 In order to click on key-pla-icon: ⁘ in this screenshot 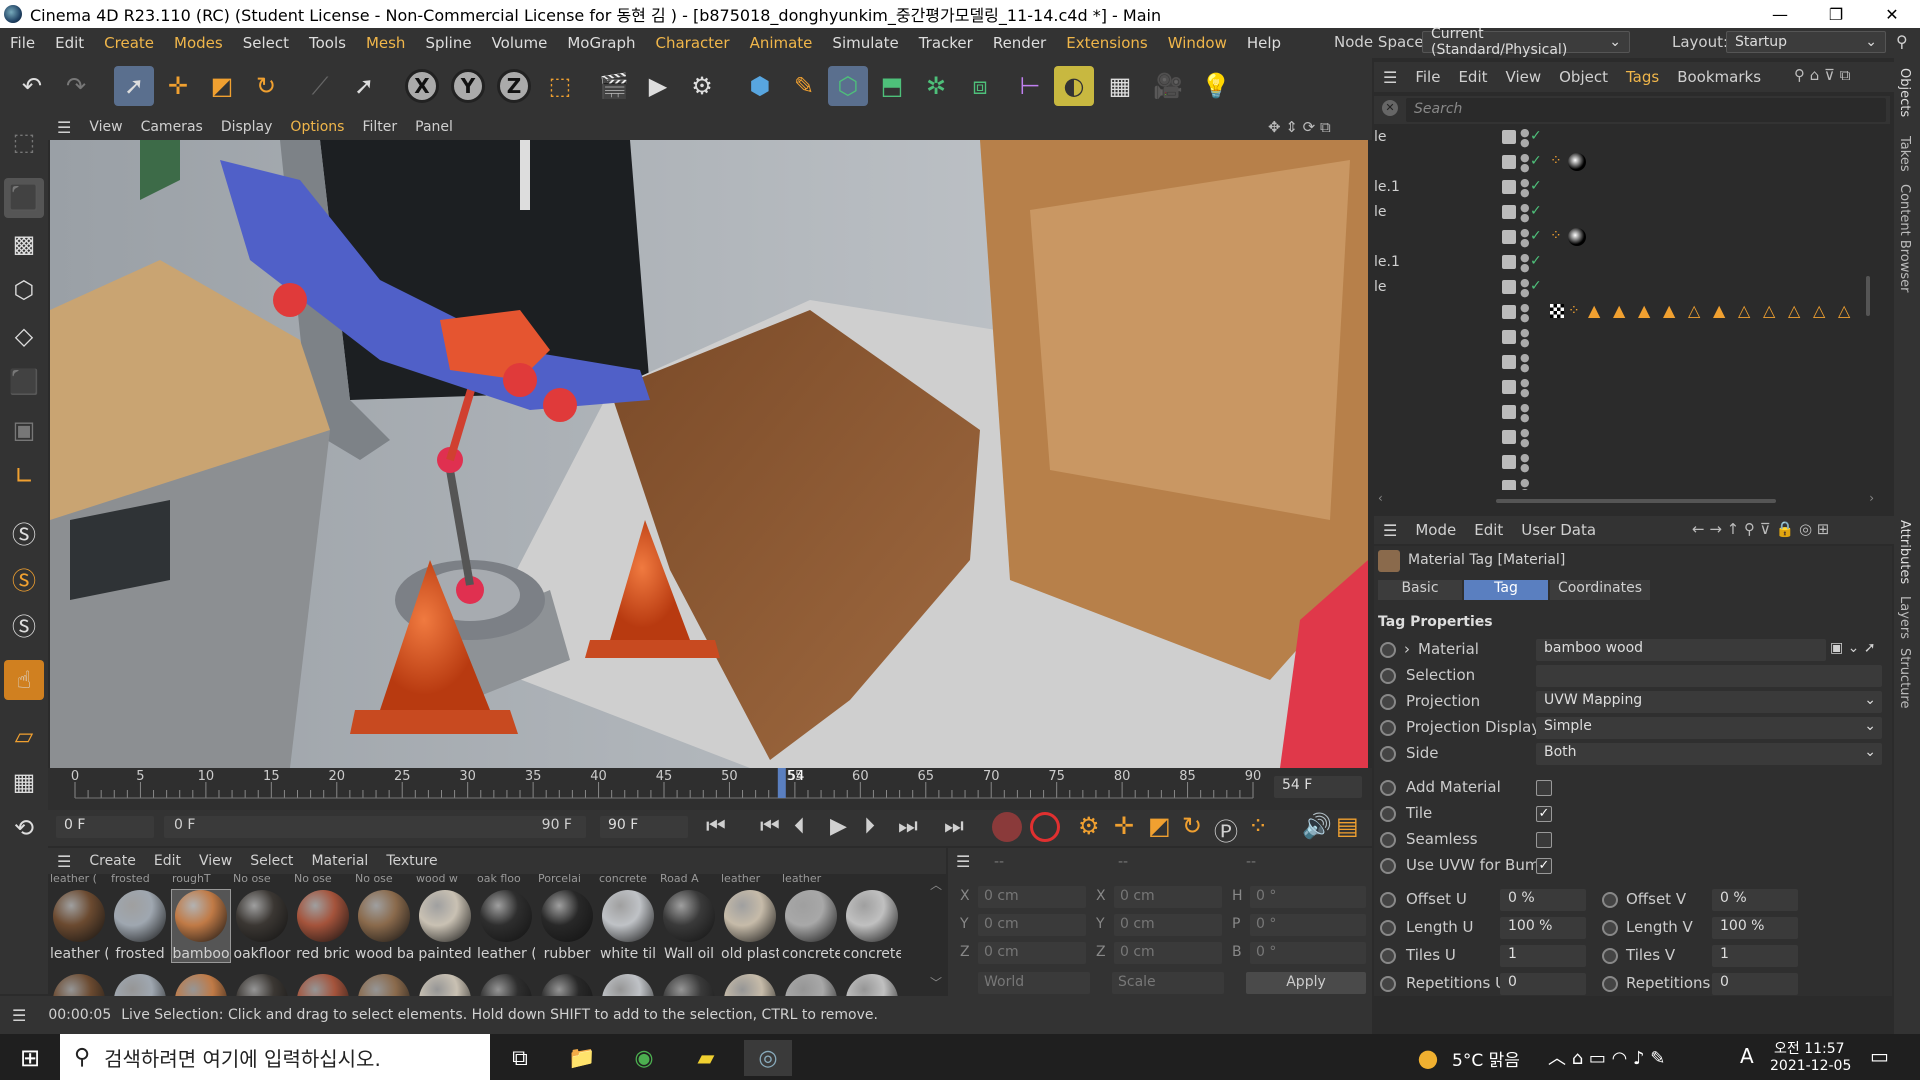, I will do `click(1258, 826)`.